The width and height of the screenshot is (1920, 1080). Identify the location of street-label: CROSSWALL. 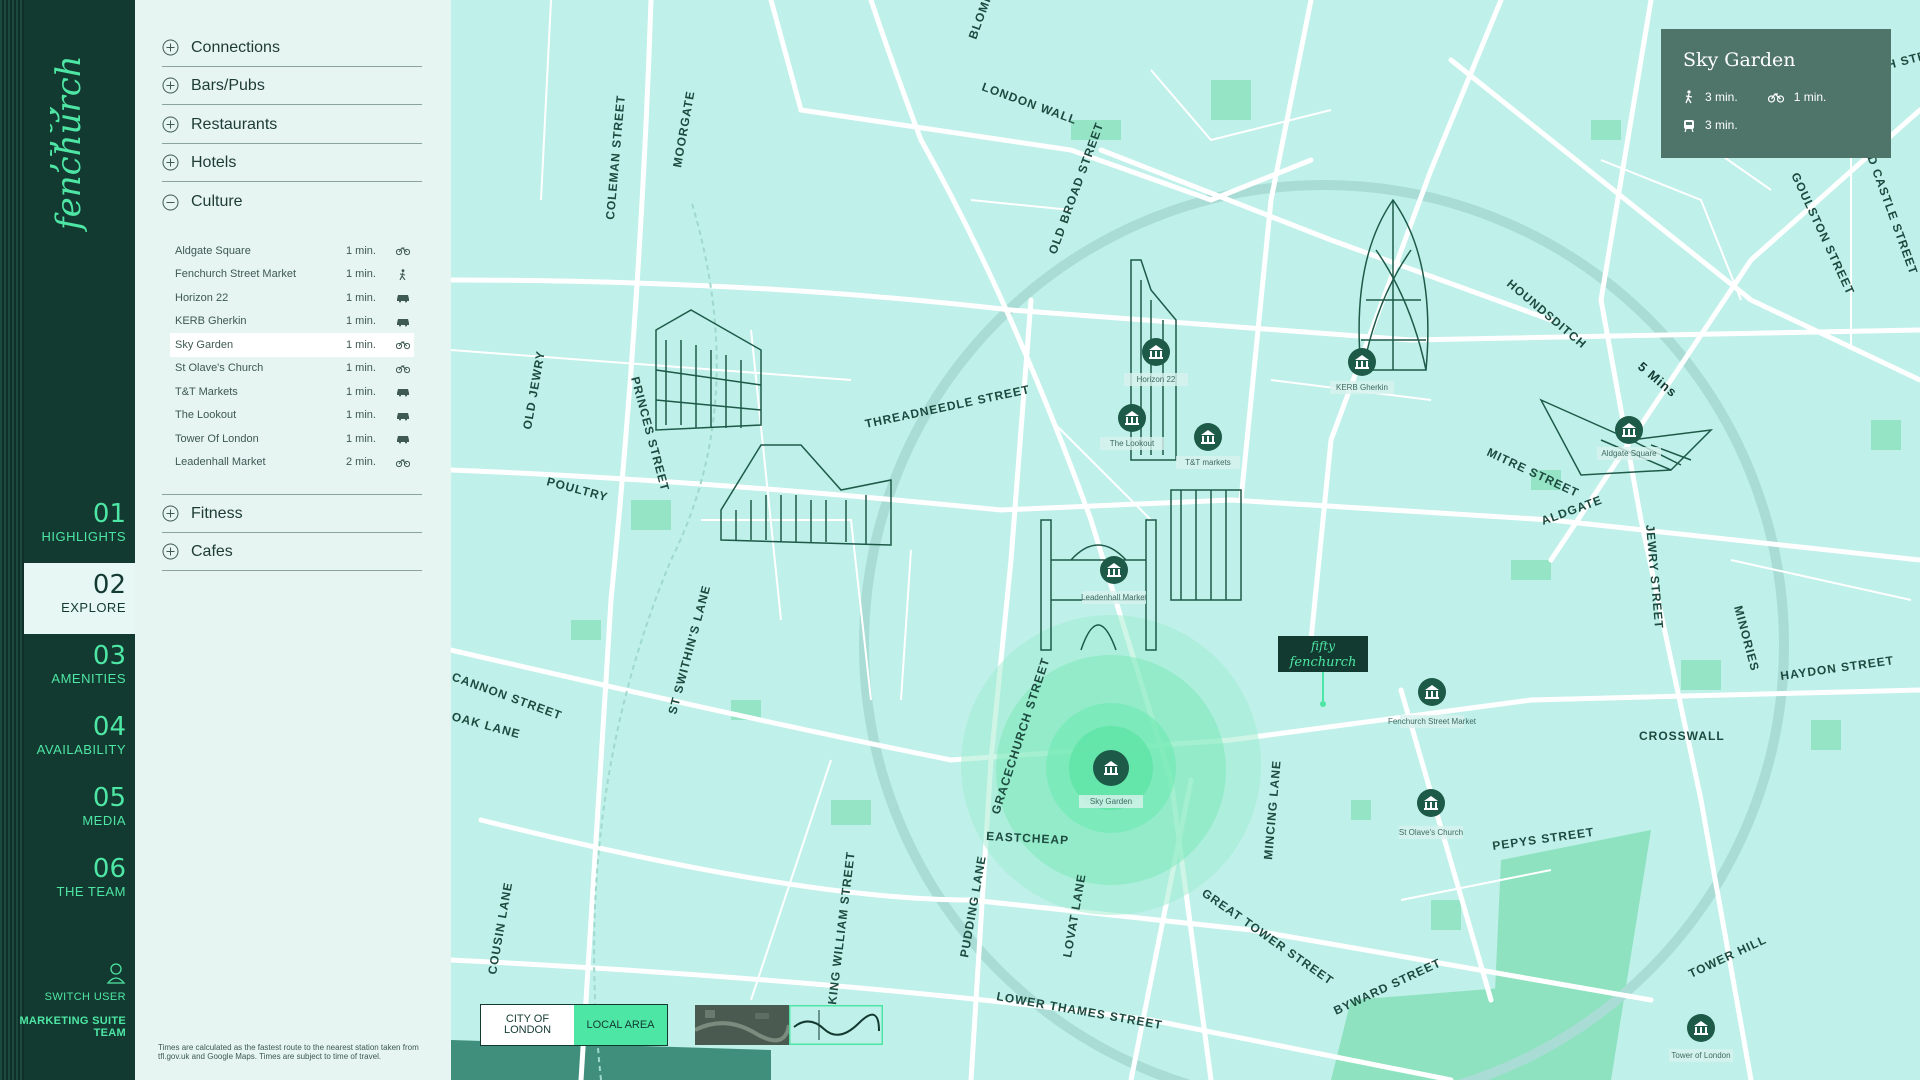
(1682, 736).